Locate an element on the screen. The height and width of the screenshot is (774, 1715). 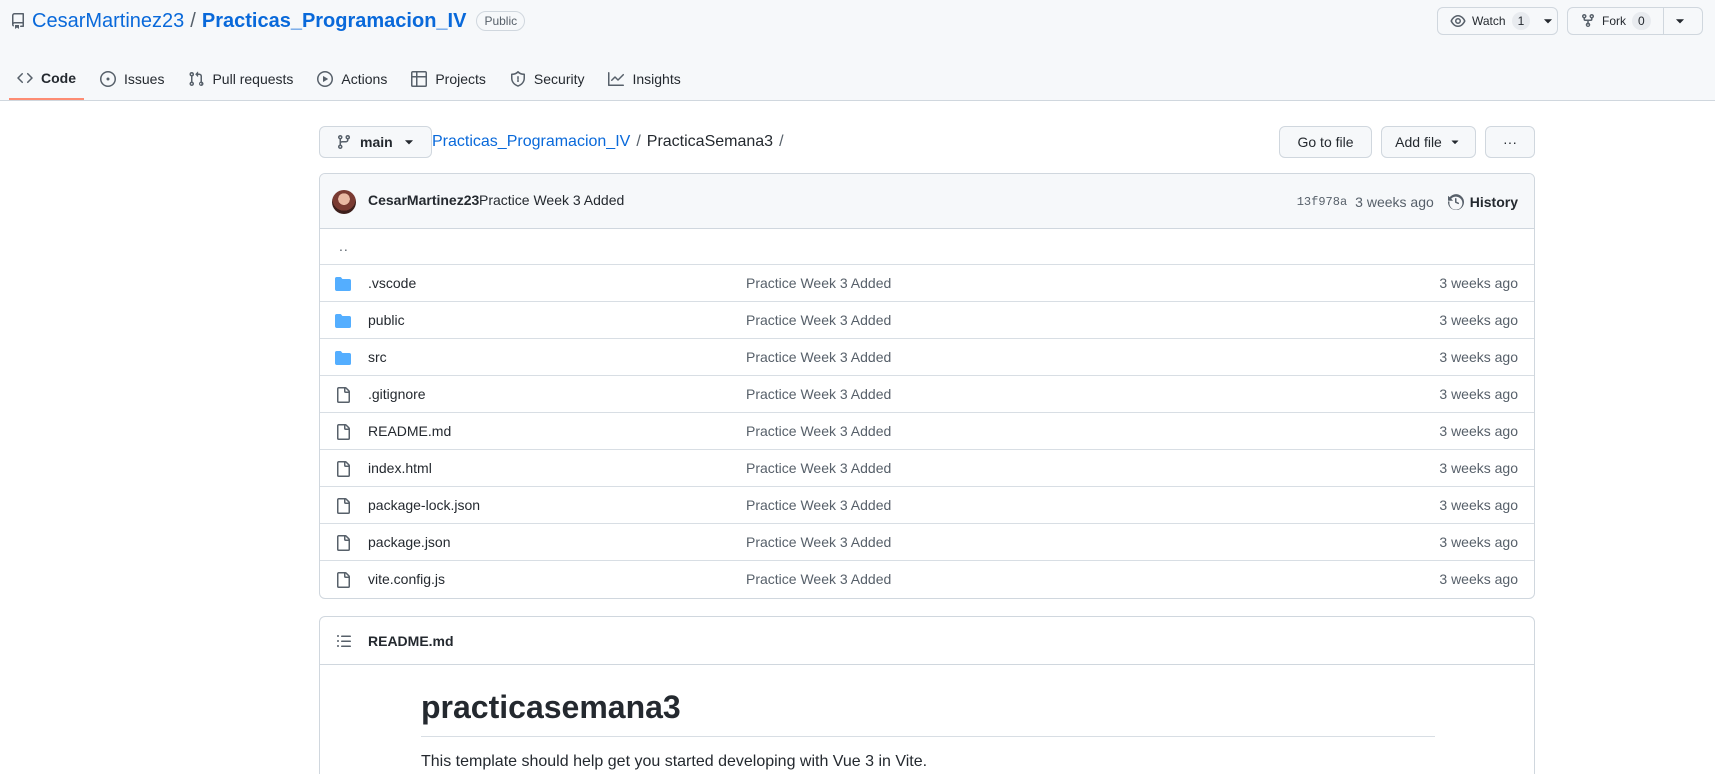
tab-code: Code is located at coordinates (46, 79).